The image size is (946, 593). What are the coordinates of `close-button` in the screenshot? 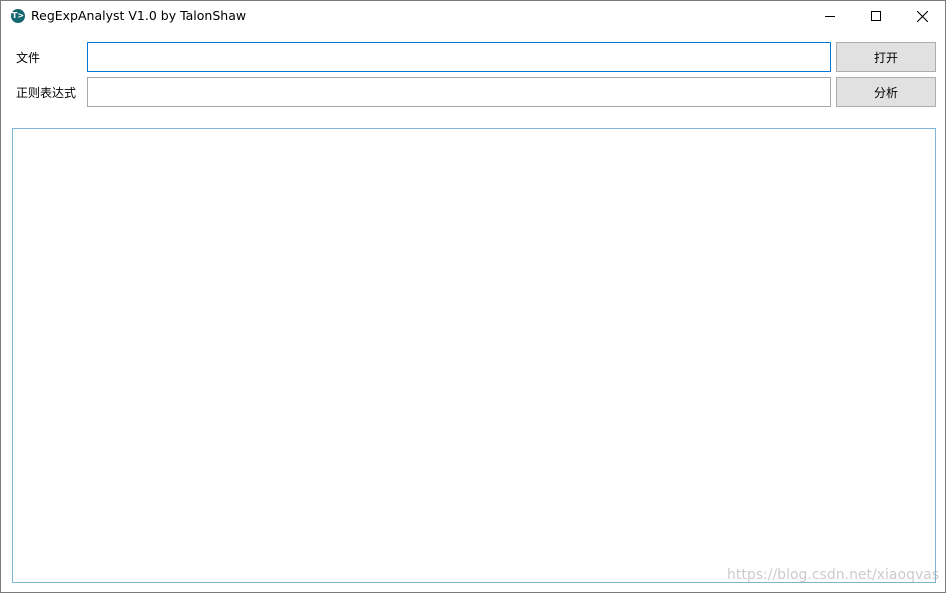 It's located at (922, 16).